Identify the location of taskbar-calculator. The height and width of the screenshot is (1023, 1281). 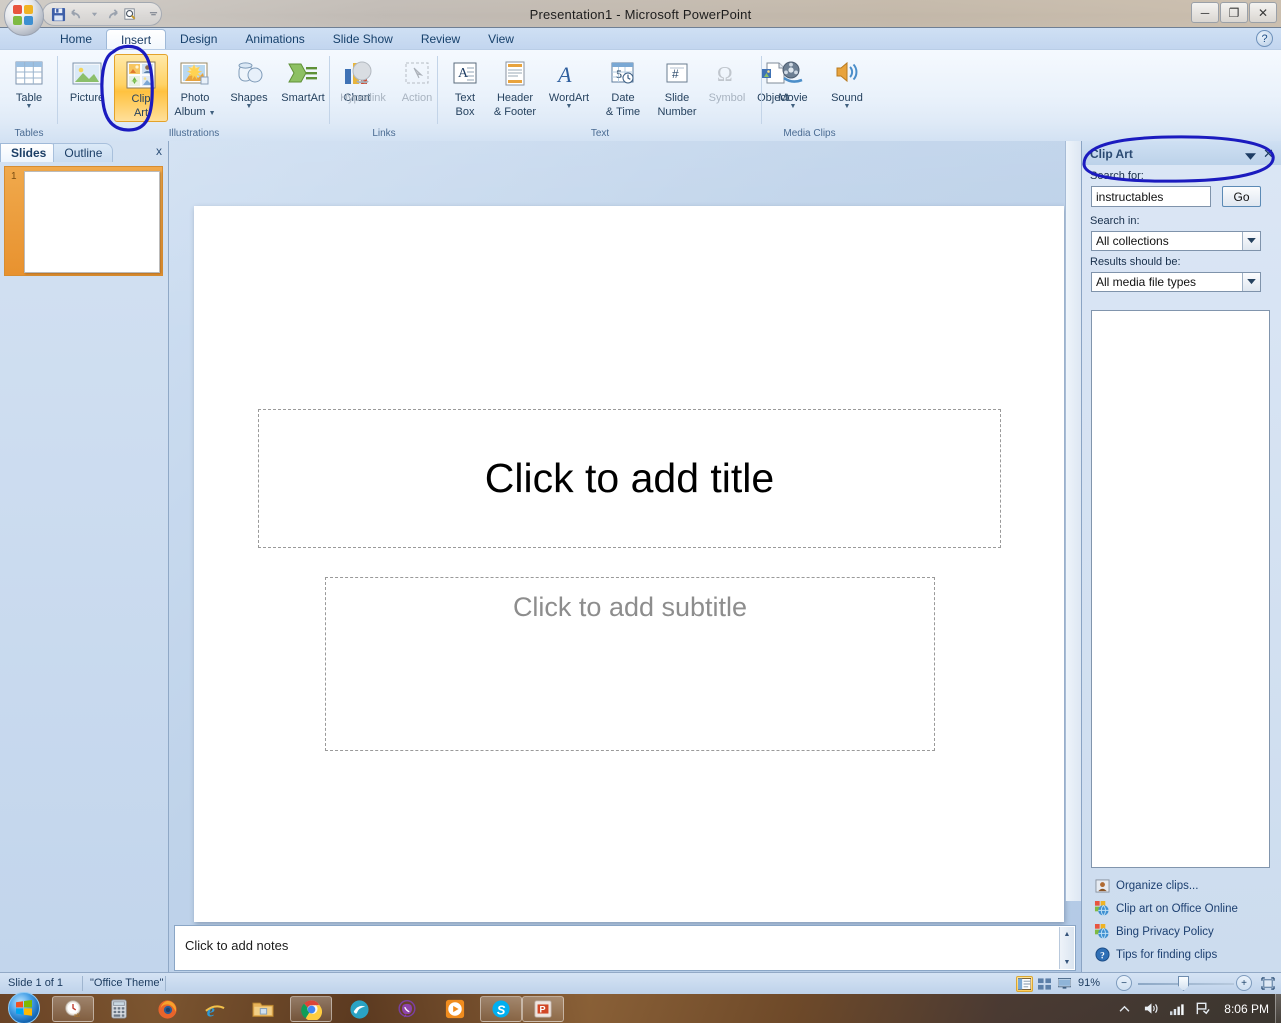
(119, 1009).